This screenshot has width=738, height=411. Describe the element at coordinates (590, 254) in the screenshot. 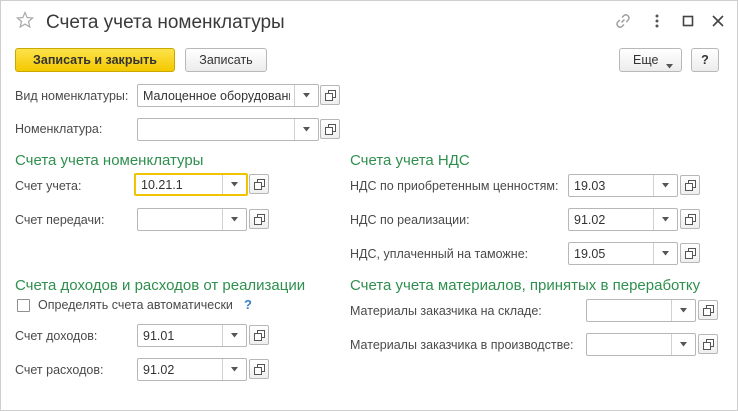

I see `vat-customs-value: 19.05` at that location.